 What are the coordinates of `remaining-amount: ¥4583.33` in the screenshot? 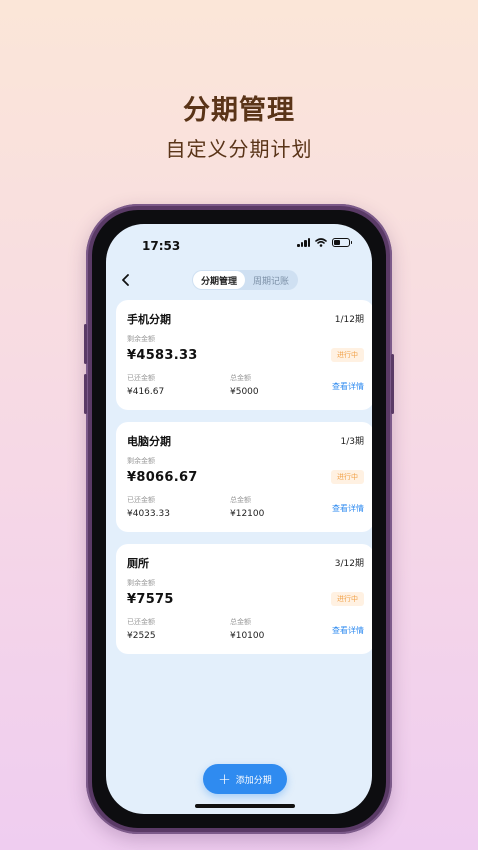 It's located at (162, 355).